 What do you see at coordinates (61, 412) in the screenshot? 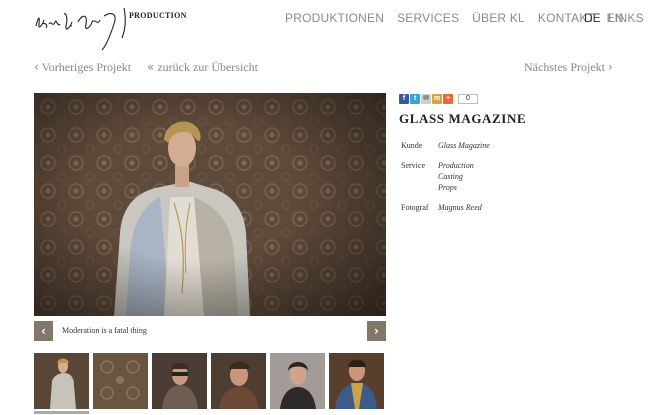
I see `active-thumbnail-indicator` at bounding box center [61, 412].